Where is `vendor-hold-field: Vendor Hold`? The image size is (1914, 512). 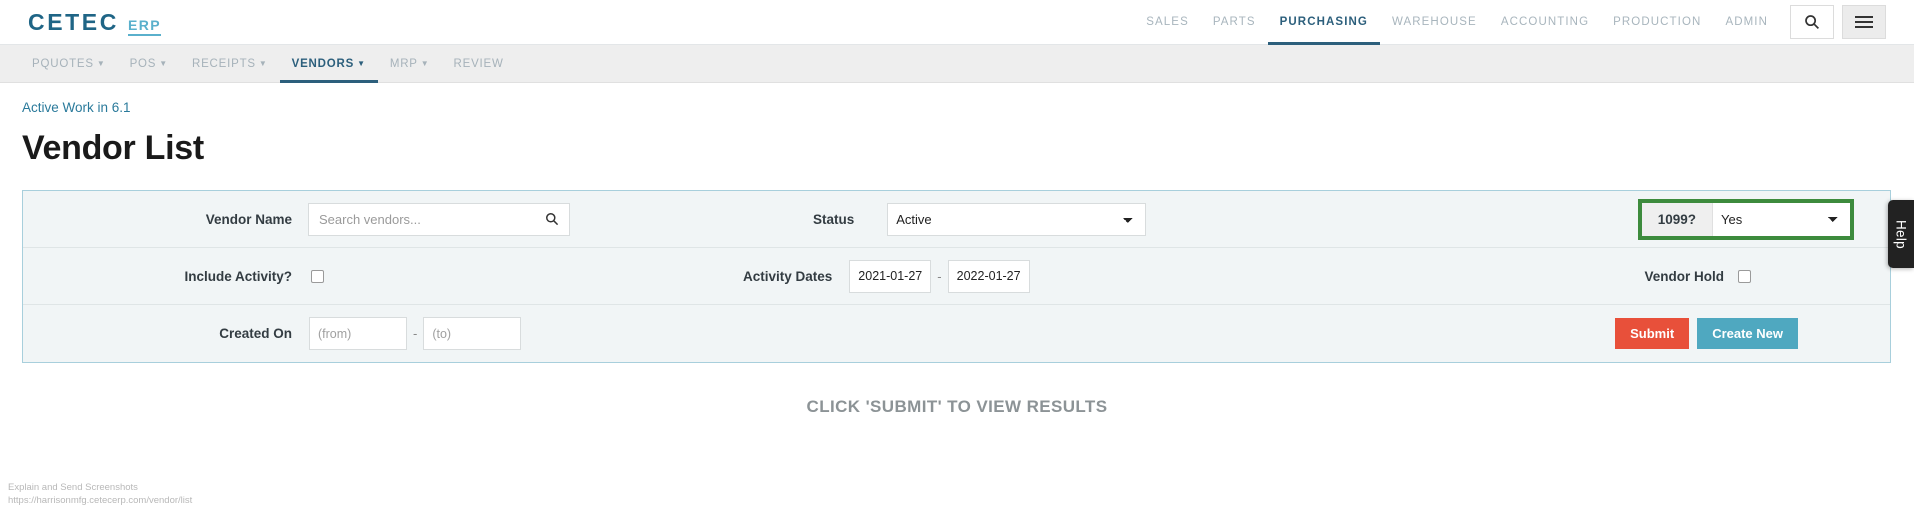
vendor-hold-field: Vendor Hold is located at coordinates (1697, 276).